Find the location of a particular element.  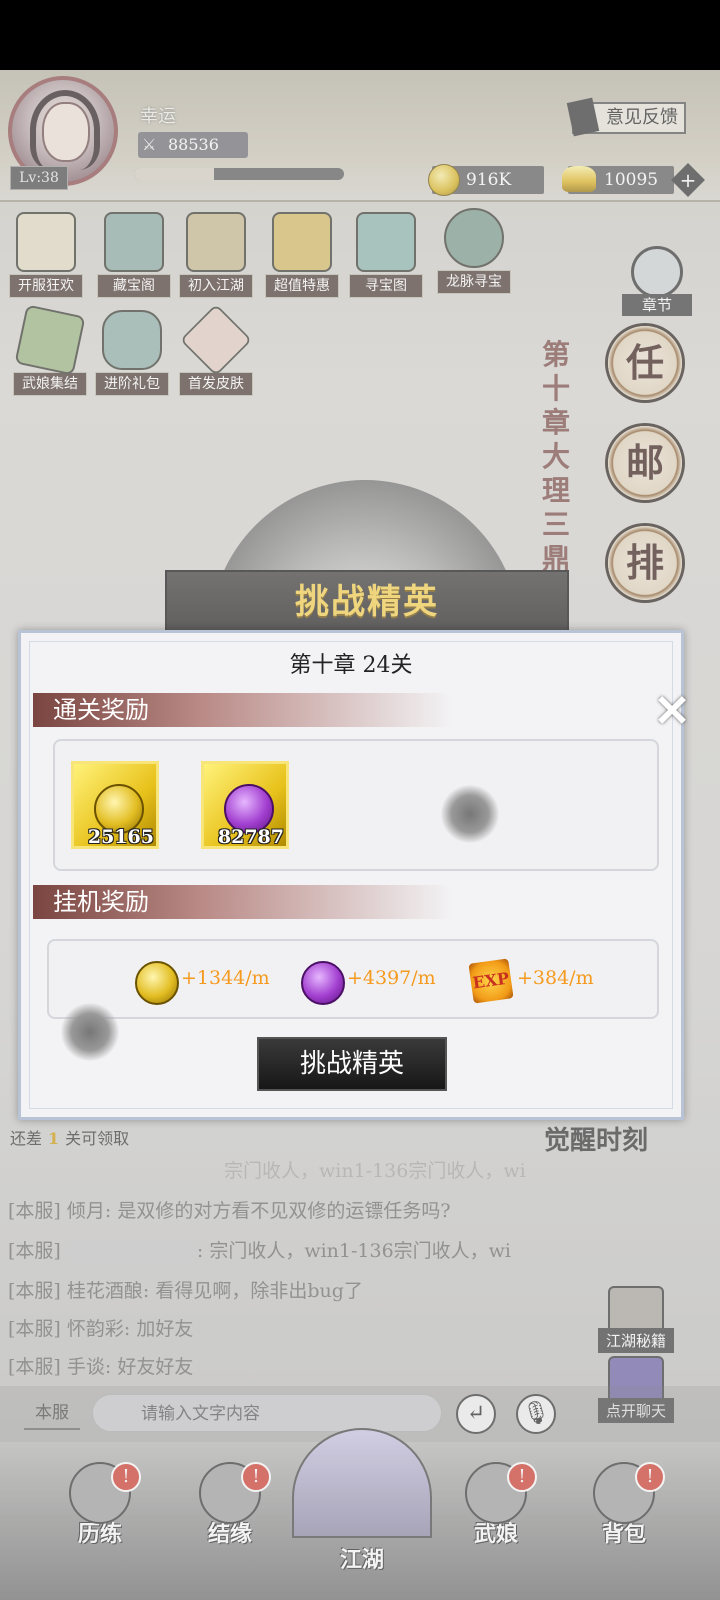

exp-star-icon: EXP is located at coordinates (491, 981).